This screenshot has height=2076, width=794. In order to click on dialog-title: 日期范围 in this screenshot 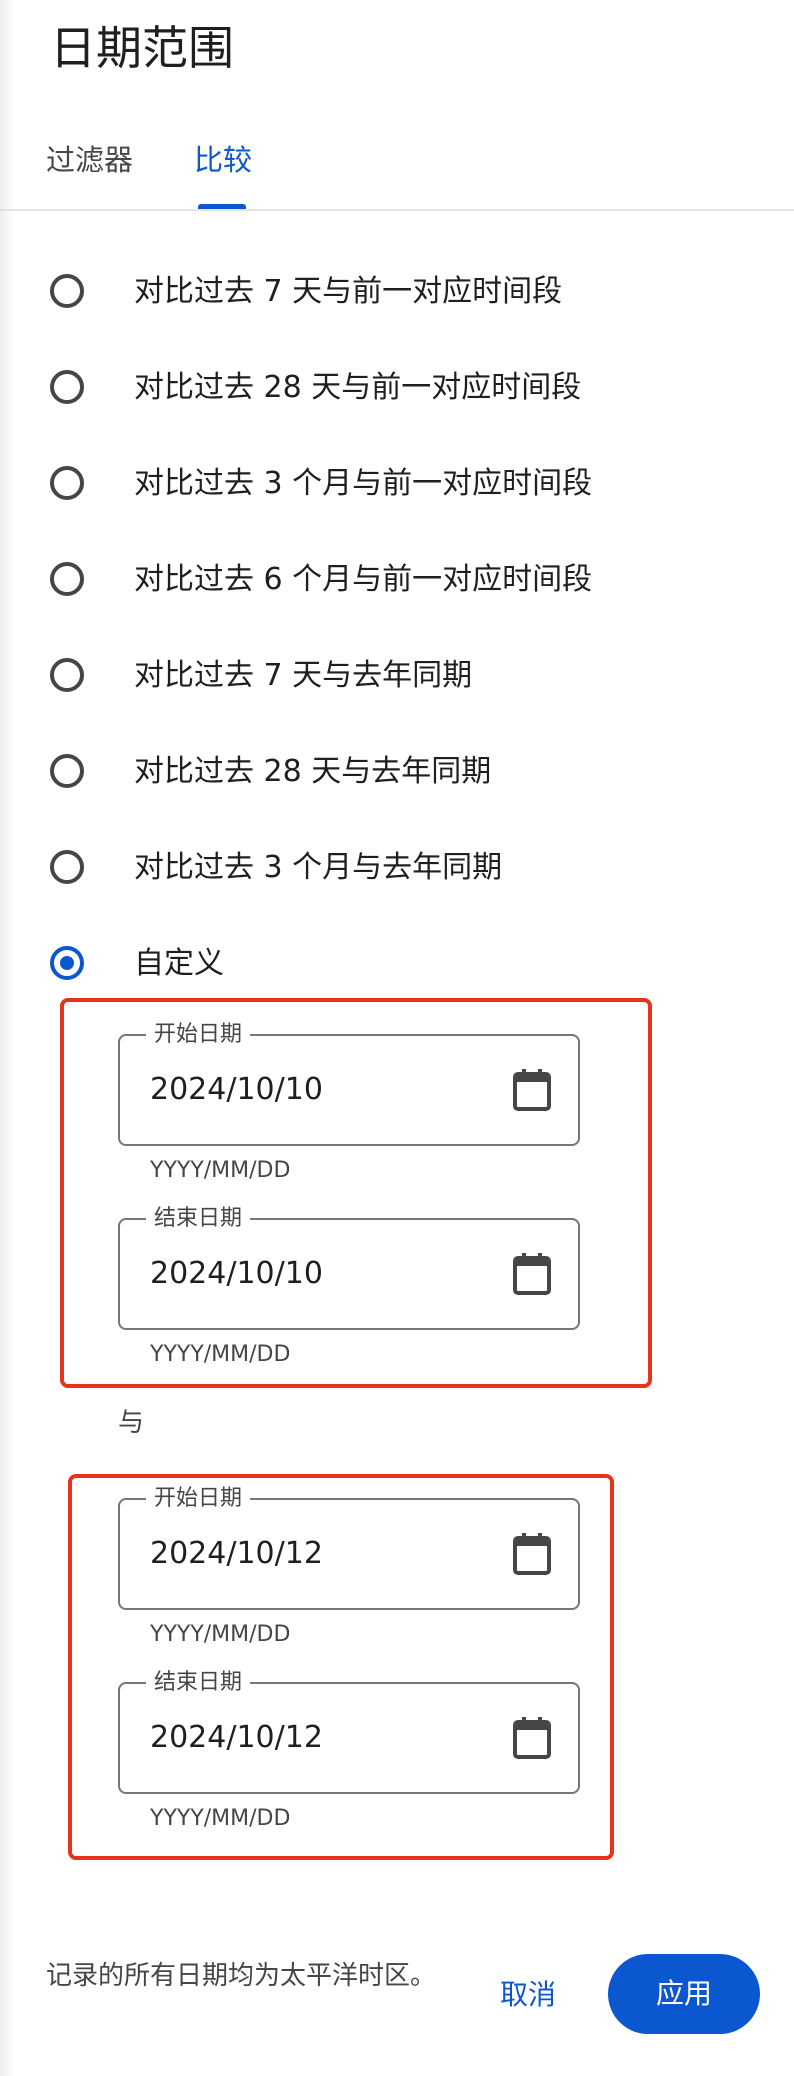, I will do `click(142, 48)`.